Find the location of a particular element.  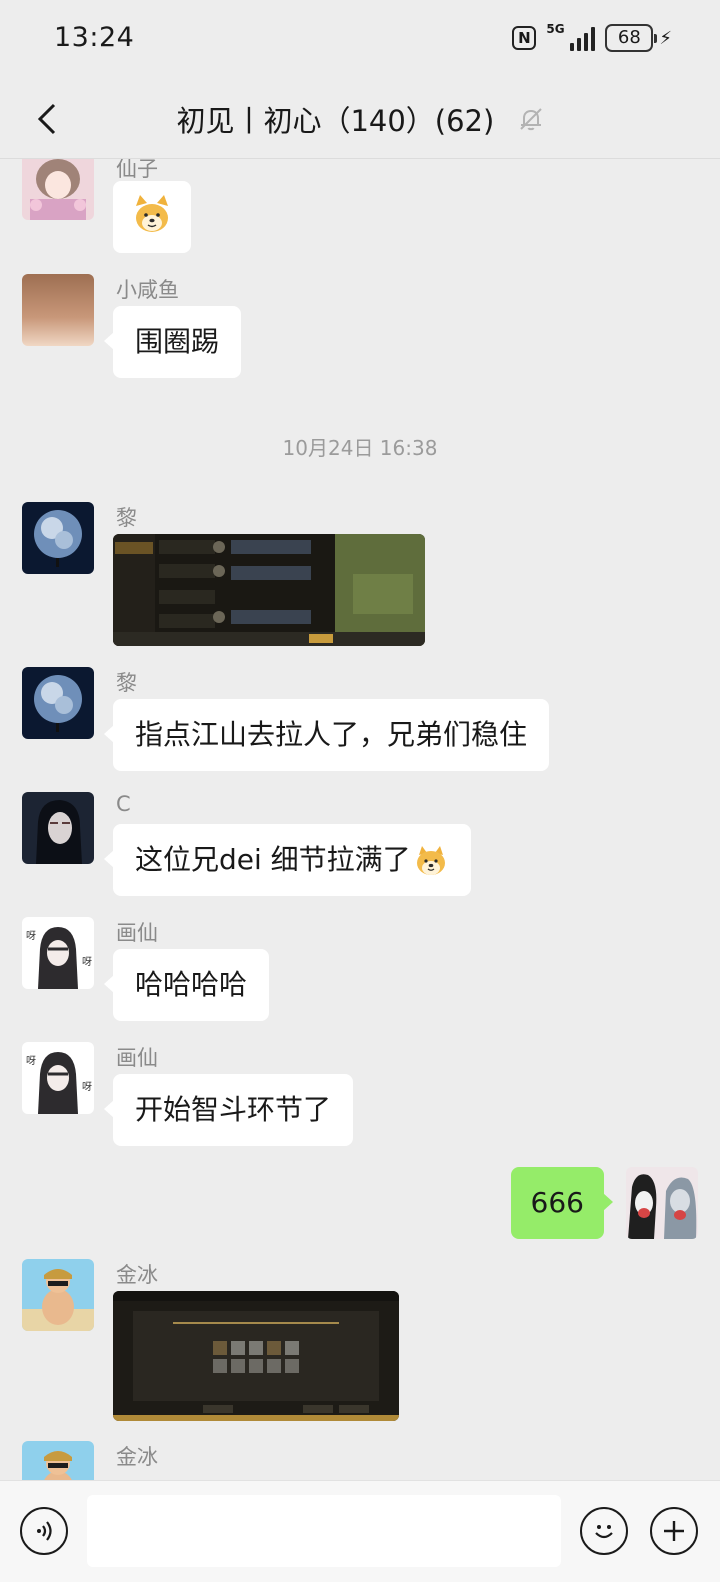

voice-button is located at coordinates (44, 1531).